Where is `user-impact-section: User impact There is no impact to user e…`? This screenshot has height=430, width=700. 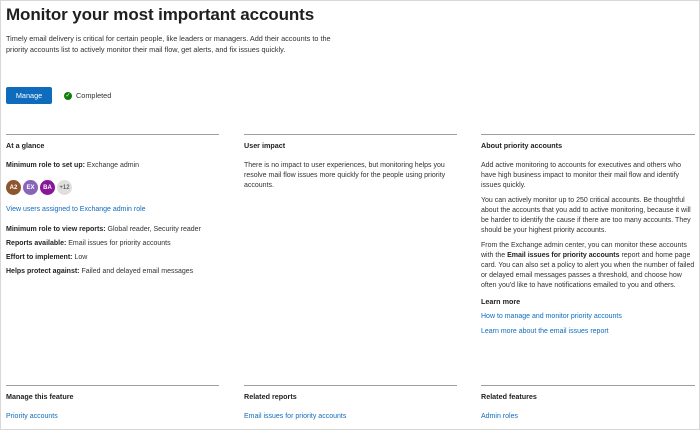 user-impact-section: User impact There is no impact to user e… is located at coordinates (350, 162).